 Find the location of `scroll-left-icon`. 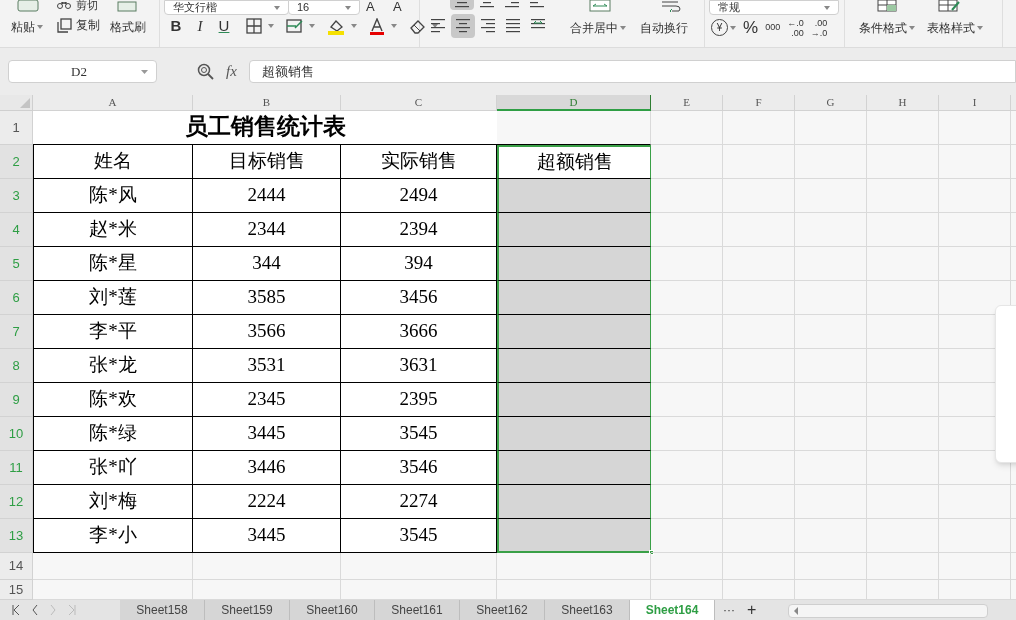

scroll-left-icon is located at coordinates (796, 611).